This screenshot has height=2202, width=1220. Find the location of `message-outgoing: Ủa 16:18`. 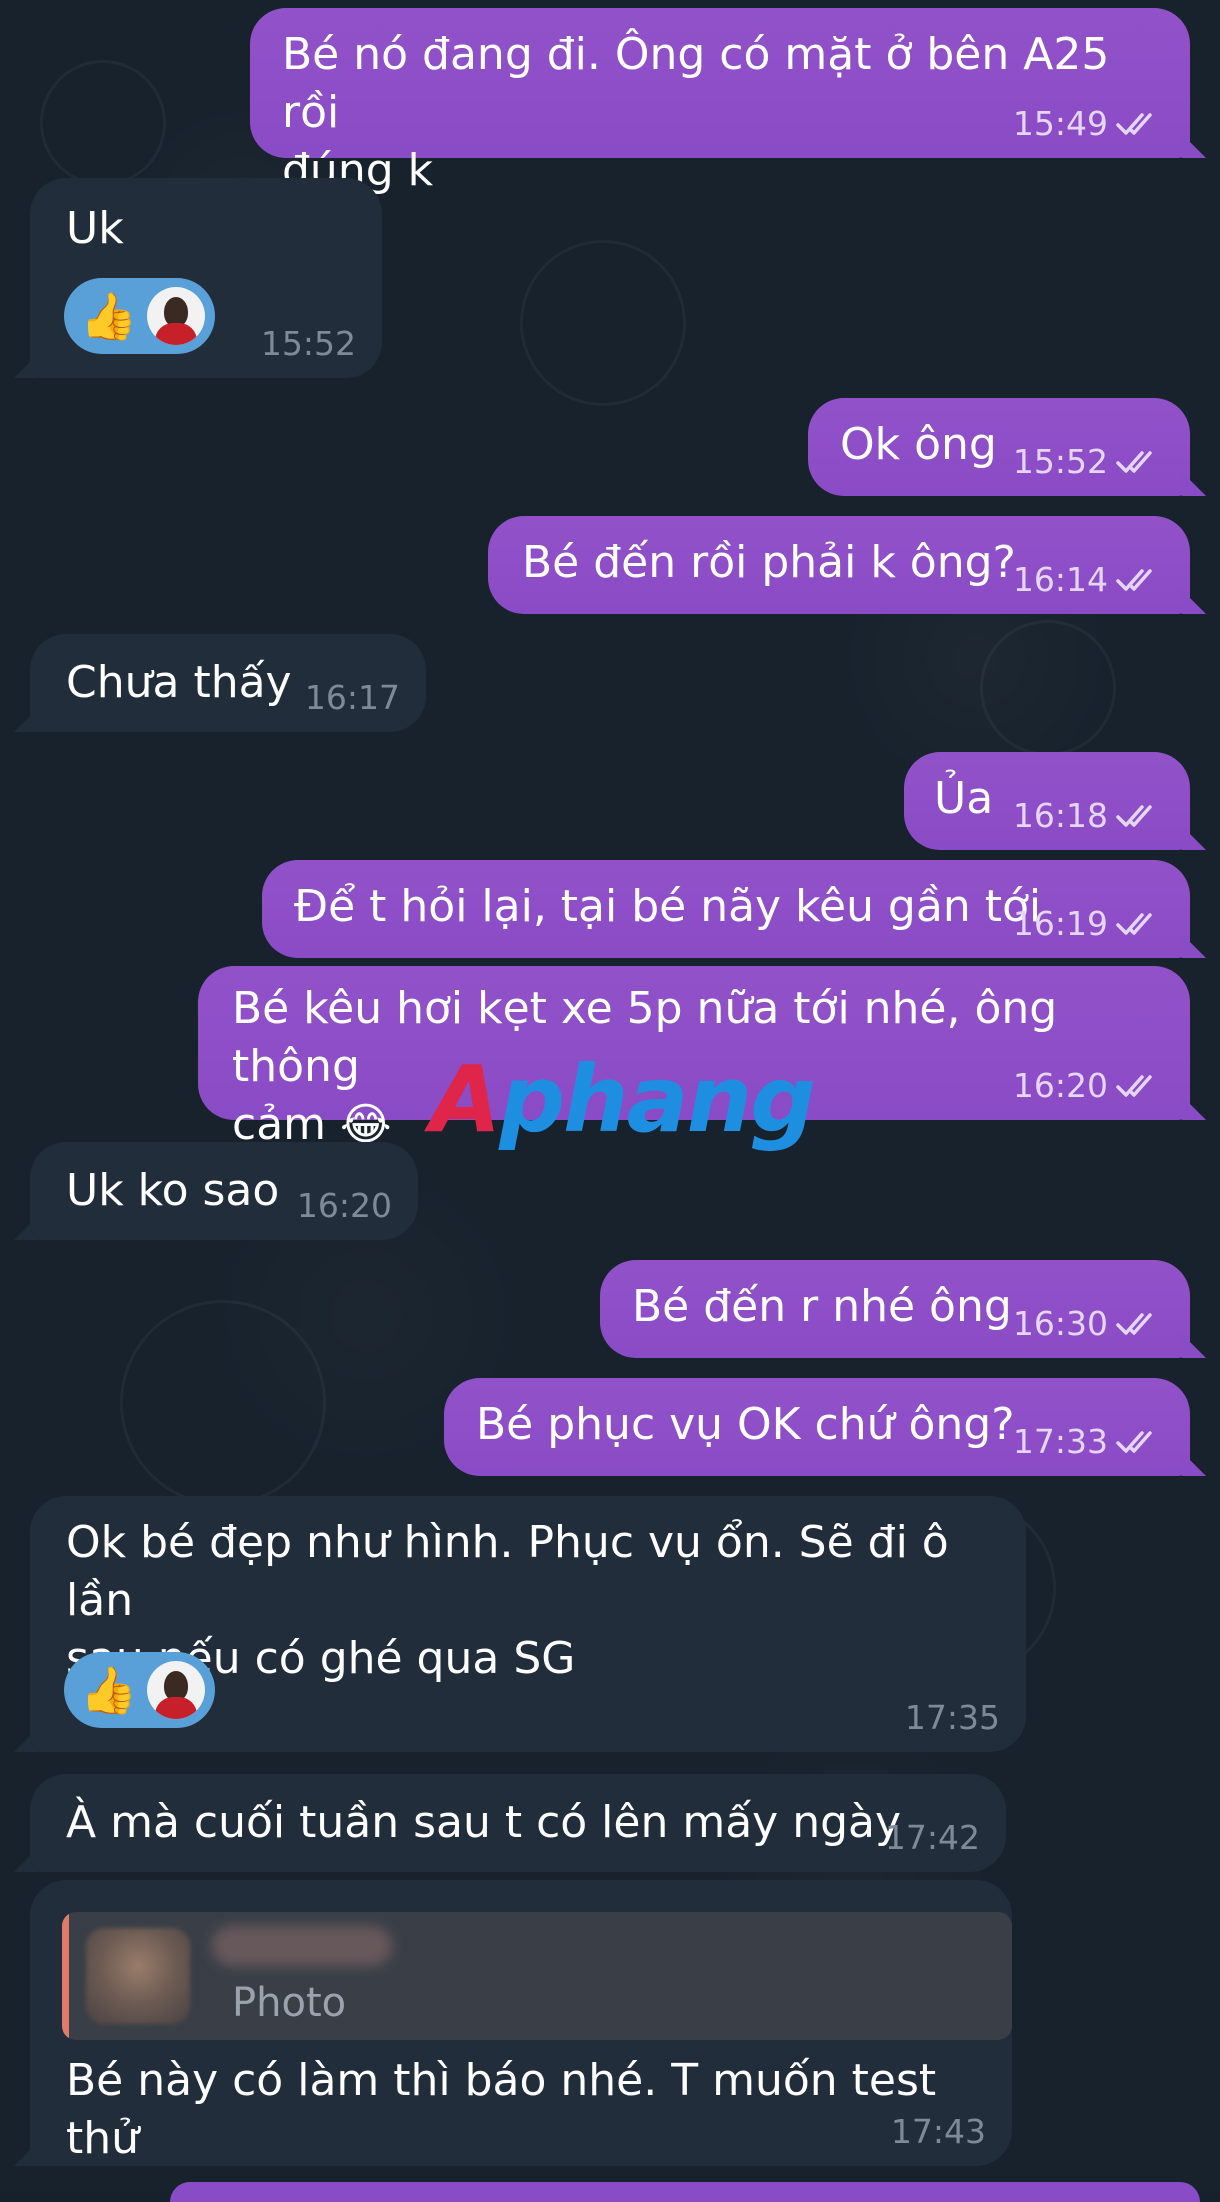

message-outgoing: Ủa 16:18 is located at coordinates (1055, 801).